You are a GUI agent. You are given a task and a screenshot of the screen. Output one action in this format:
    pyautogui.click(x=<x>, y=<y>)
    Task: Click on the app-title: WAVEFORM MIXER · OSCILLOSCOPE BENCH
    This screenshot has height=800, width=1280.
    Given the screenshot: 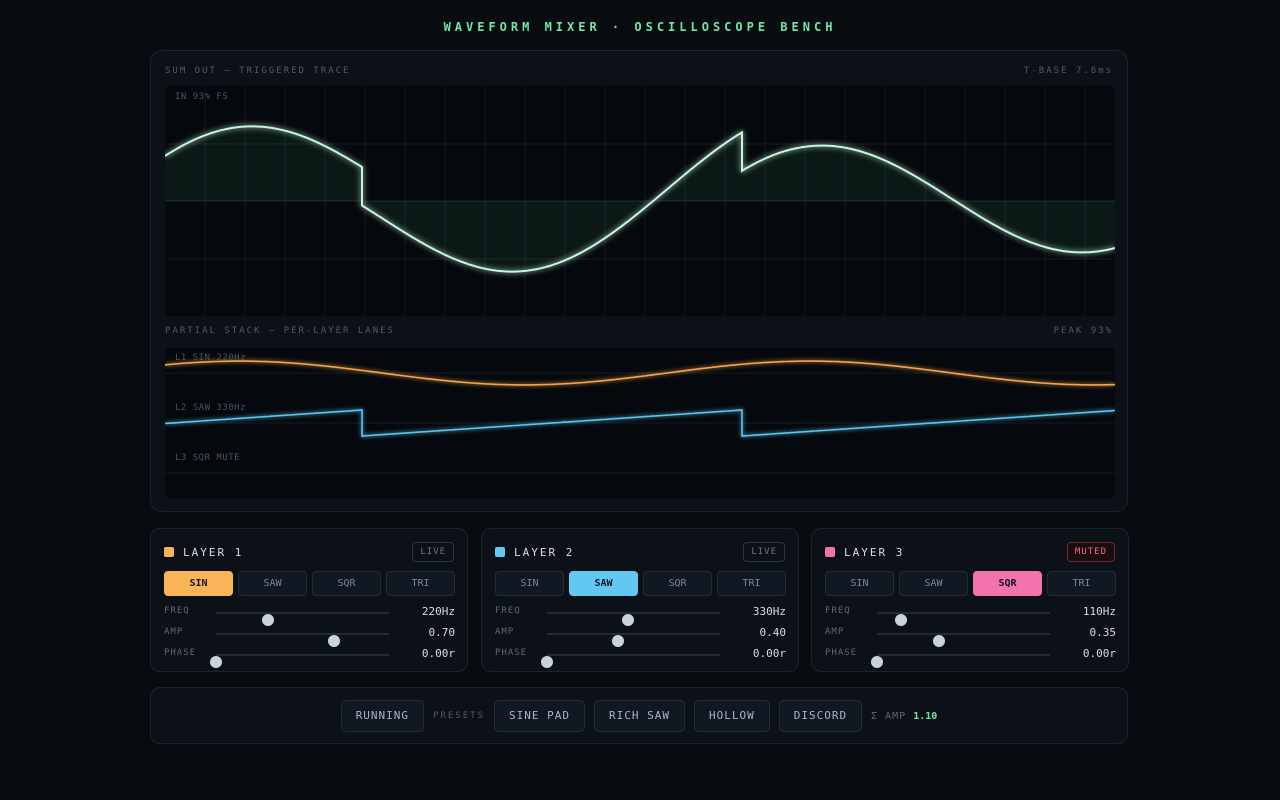 What is the action you would take?
    pyautogui.click(x=640, y=27)
    